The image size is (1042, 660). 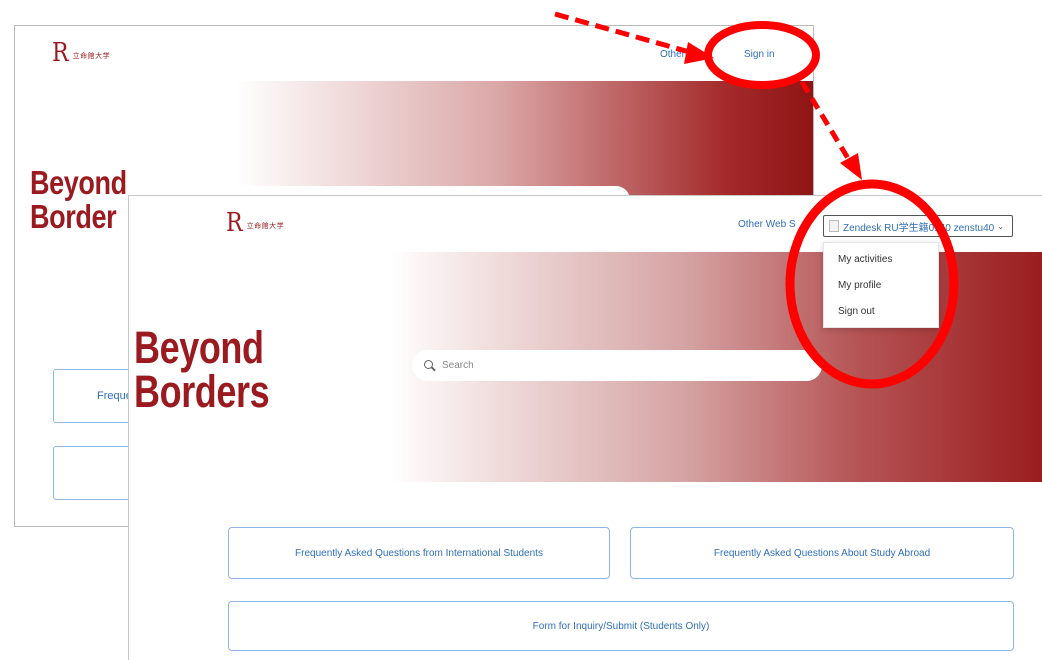 I want to click on other-web-sites-link: Other W, so click(x=678, y=54).